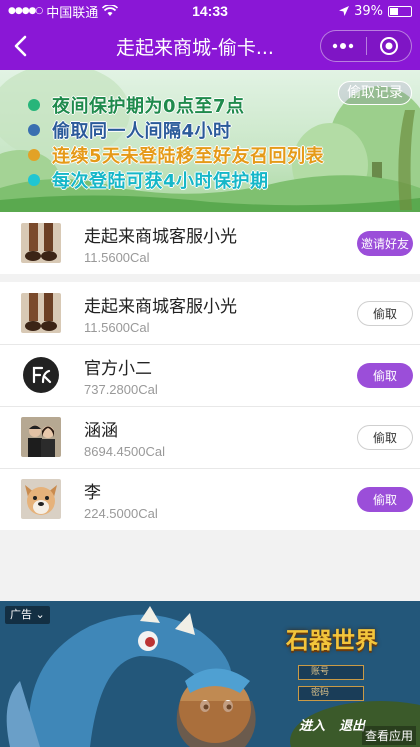  What do you see at coordinates (117, 257) in the screenshot?
I see `user-score: 11.5600Cal` at bounding box center [117, 257].